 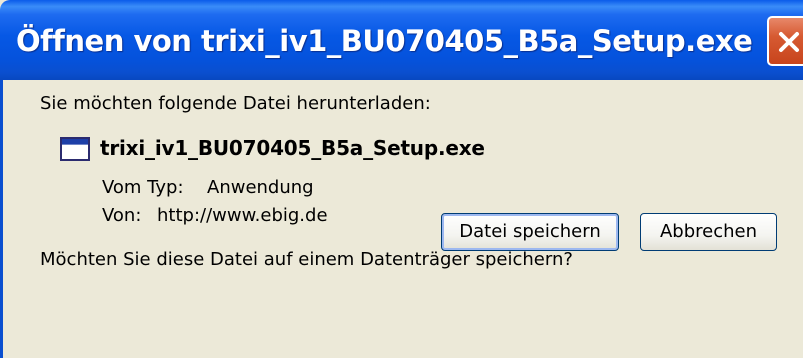 What do you see at coordinates (530, 232) in the screenshot?
I see `save-file-button: Datei speichern` at bounding box center [530, 232].